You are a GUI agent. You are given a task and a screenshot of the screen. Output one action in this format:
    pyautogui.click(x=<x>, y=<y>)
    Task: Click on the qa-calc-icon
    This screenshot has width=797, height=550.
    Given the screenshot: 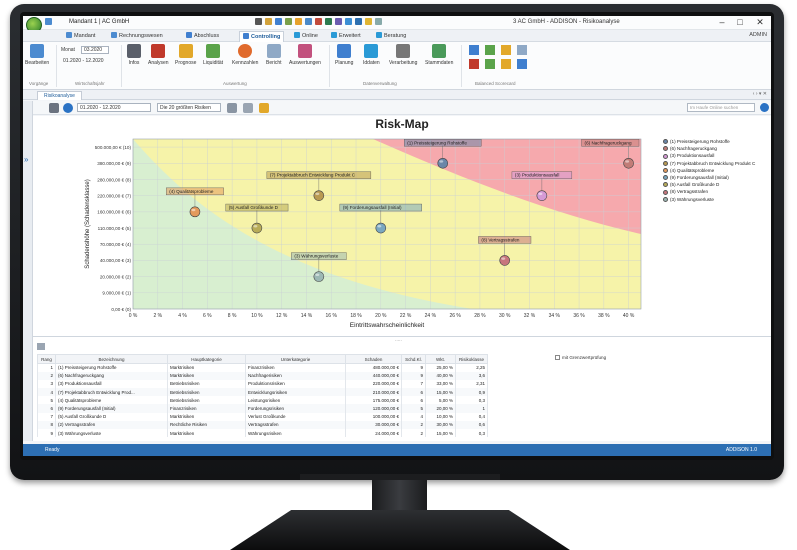 What is the action you would take?
    pyautogui.click(x=278, y=21)
    